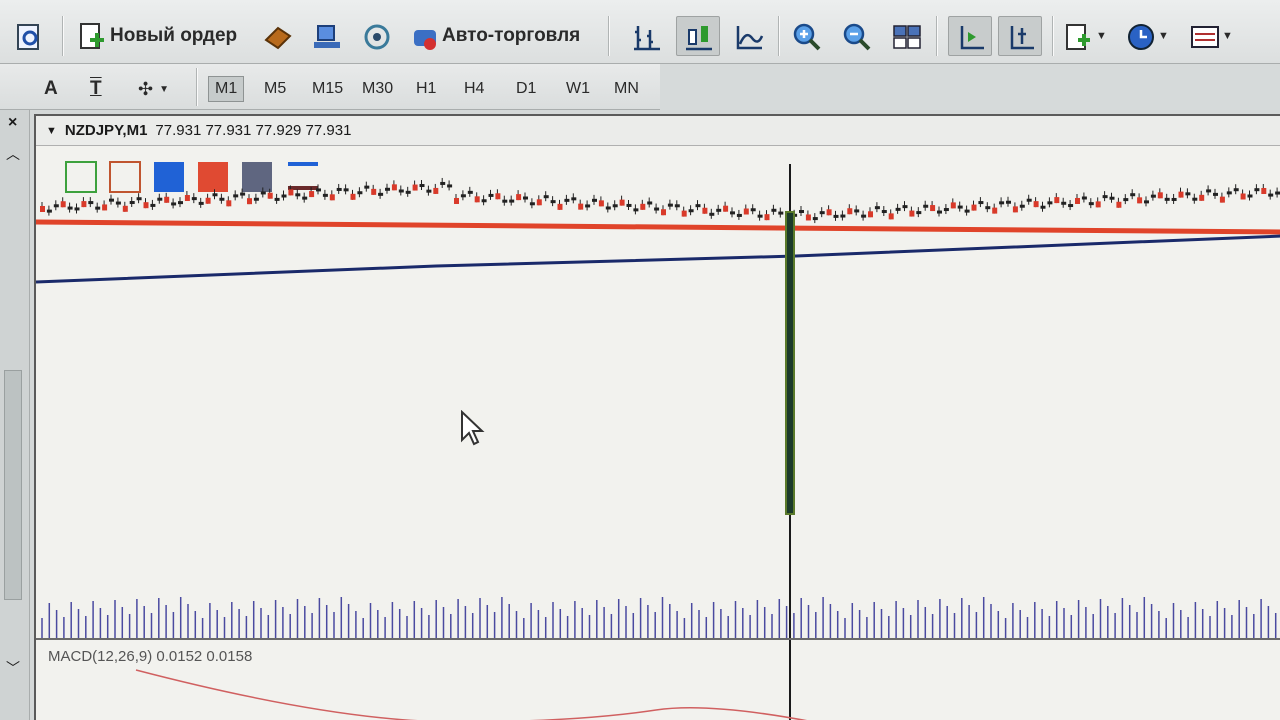 The height and width of the screenshot is (720, 1280). I want to click on candle-chart-button, so click(698, 36).